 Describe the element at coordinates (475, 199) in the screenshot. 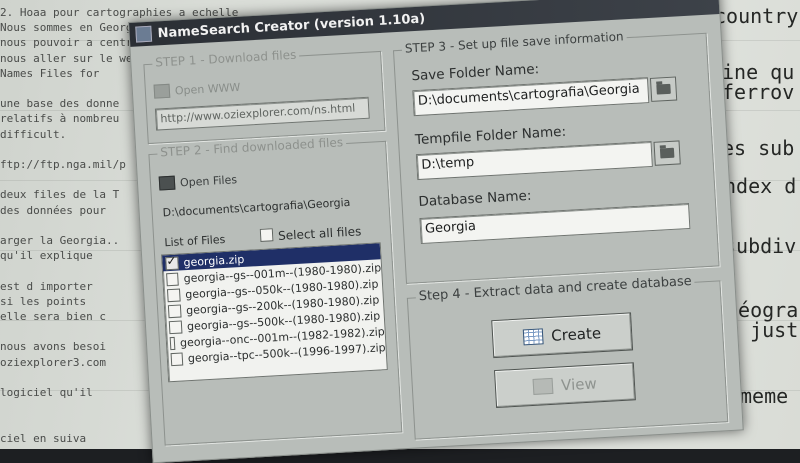

I see `database-name-label: Database Name:` at that location.